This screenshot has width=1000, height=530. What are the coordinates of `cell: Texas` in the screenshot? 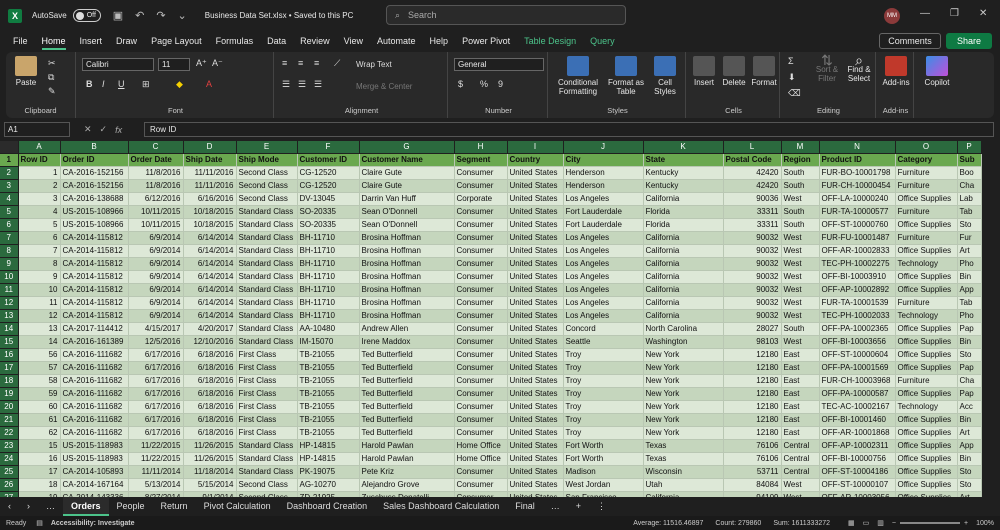 It's located at (683, 459).